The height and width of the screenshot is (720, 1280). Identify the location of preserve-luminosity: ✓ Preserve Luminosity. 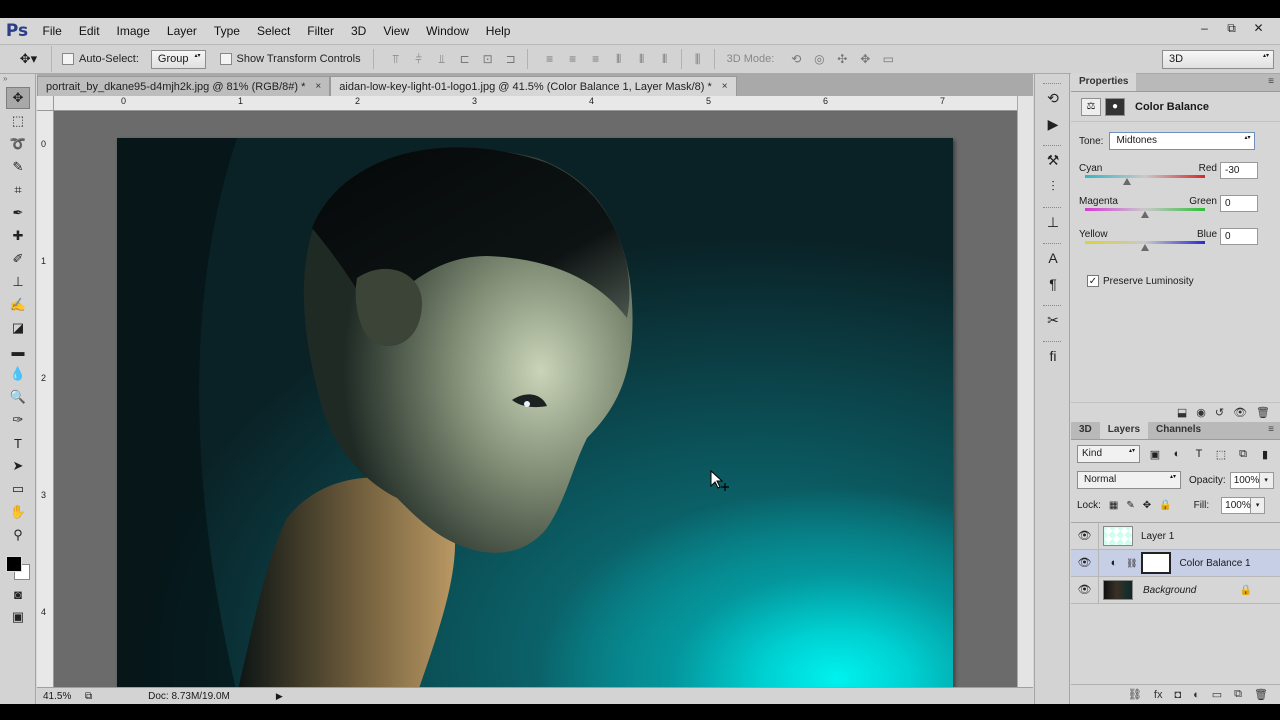
(1183, 281).